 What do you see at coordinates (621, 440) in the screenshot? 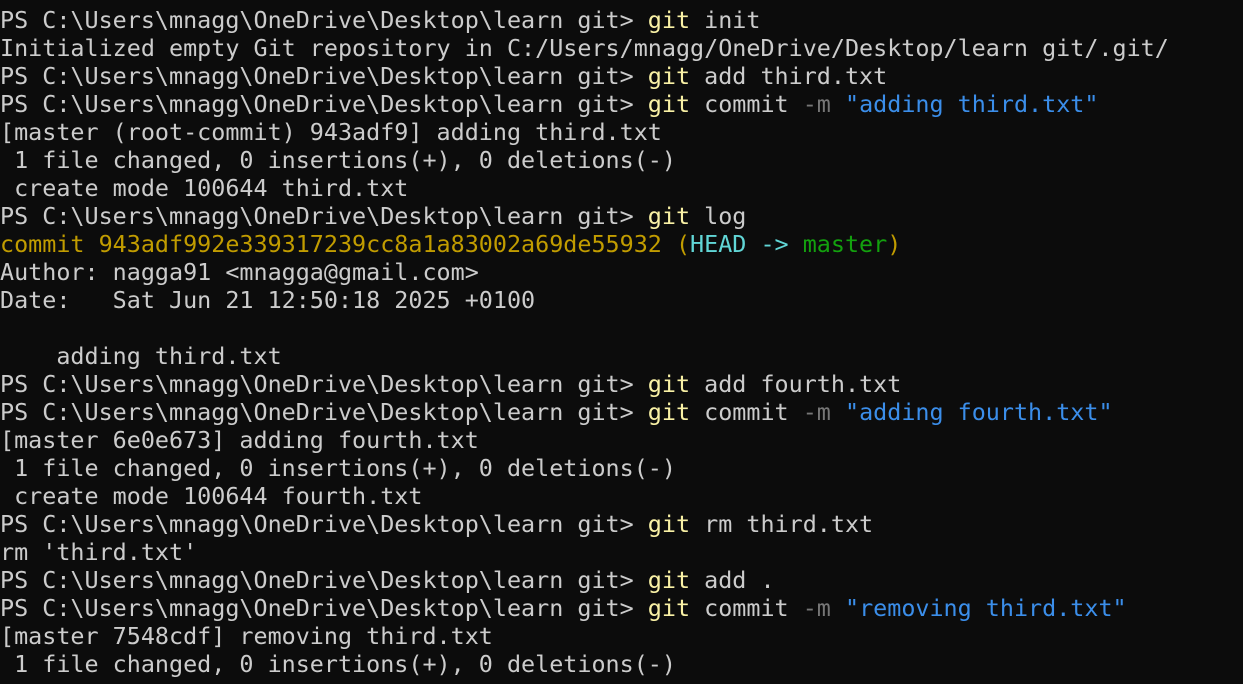
I see `terminal-line: [master 6e0e673] adding fourth.txt` at bounding box center [621, 440].